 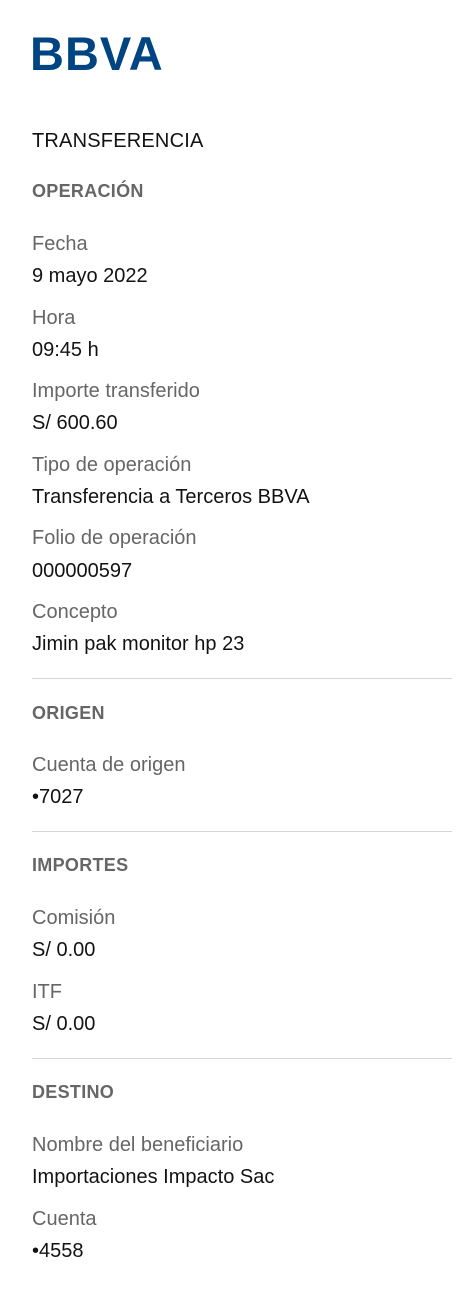 What do you see at coordinates (65, 350) in the screenshot?
I see `hora-value: 09:45 h` at bounding box center [65, 350].